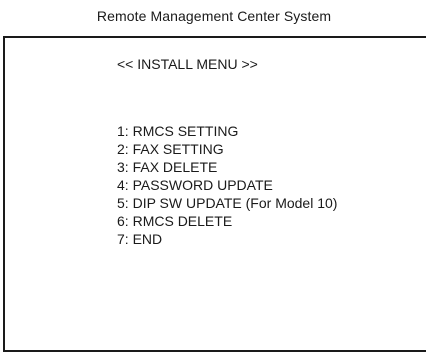 This screenshot has height=356, width=428. I want to click on menu-item-rmcs-setting: 1: RMCS SETTING, so click(227, 131).